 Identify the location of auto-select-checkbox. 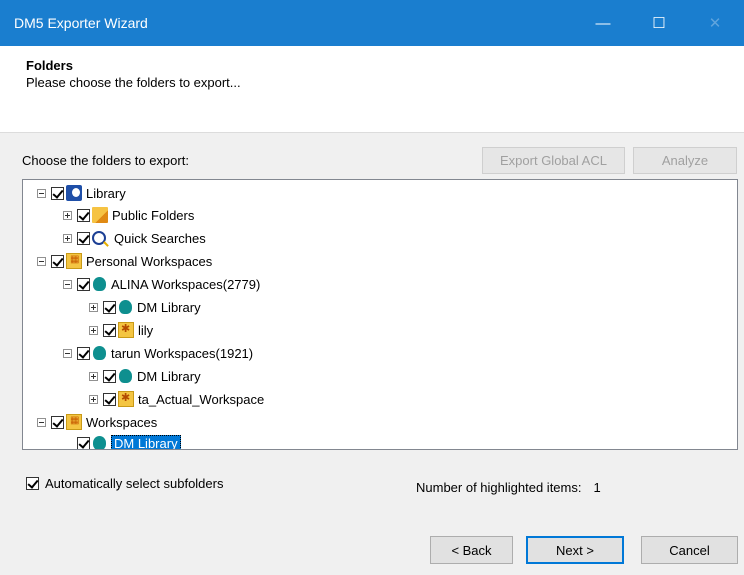
(32, 483).